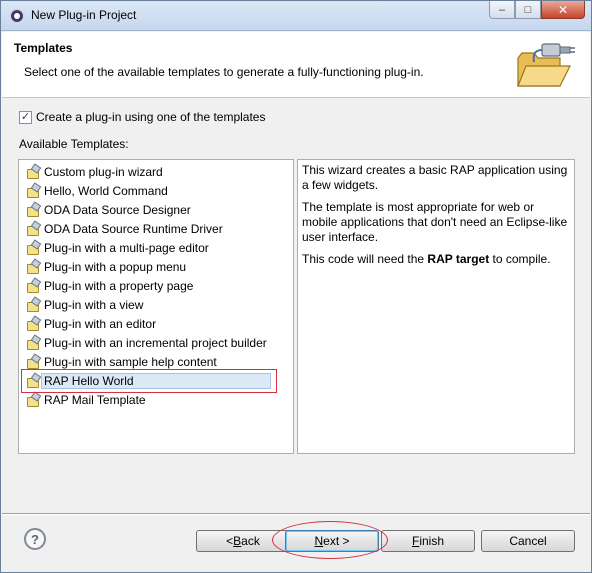 The height and width of the screenshot is (573, 592). I want to click on title-bar: New Plug-in Project – □ ✕, so click(296, 16).